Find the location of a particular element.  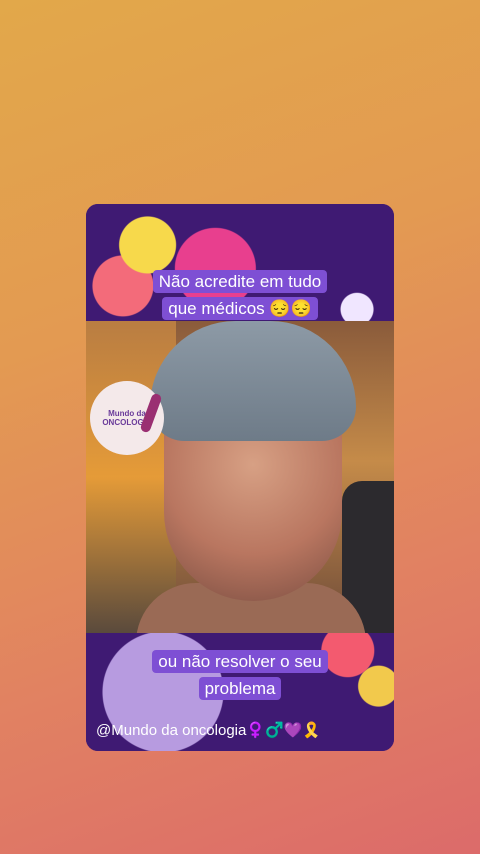

top-caption-line1: Não acredite em tudo is located at coordinates (240, 281).